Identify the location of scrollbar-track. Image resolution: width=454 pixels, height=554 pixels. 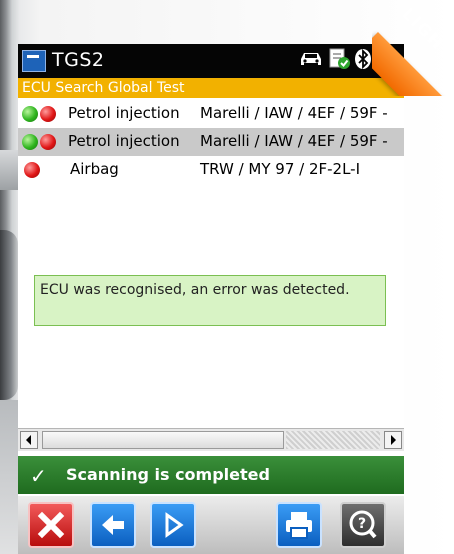
(333, 440).